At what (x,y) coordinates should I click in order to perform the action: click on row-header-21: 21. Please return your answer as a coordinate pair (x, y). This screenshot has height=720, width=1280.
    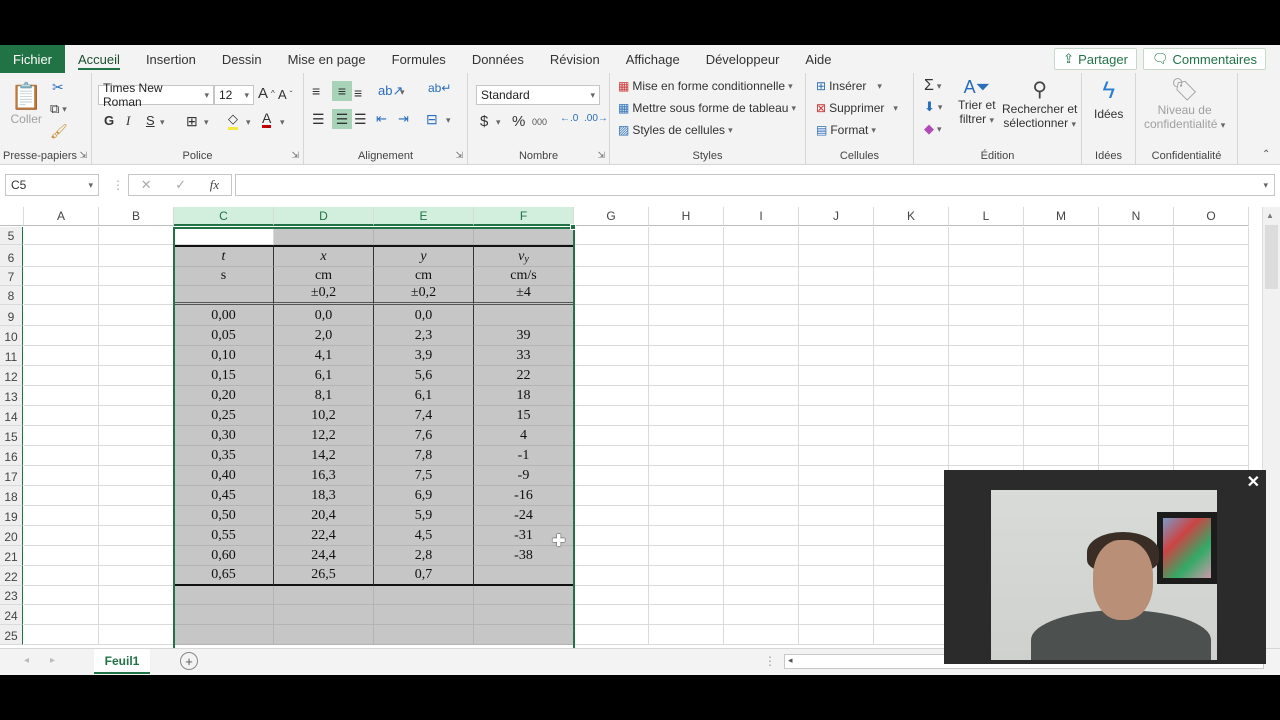
    Looking at the image, I should click on (11, 556).